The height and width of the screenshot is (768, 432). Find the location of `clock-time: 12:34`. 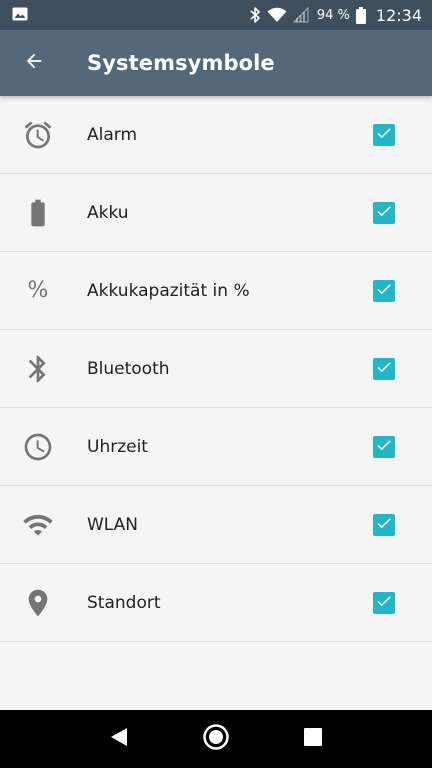

clock-time: 12:34 is located at coordinates (398, 15).